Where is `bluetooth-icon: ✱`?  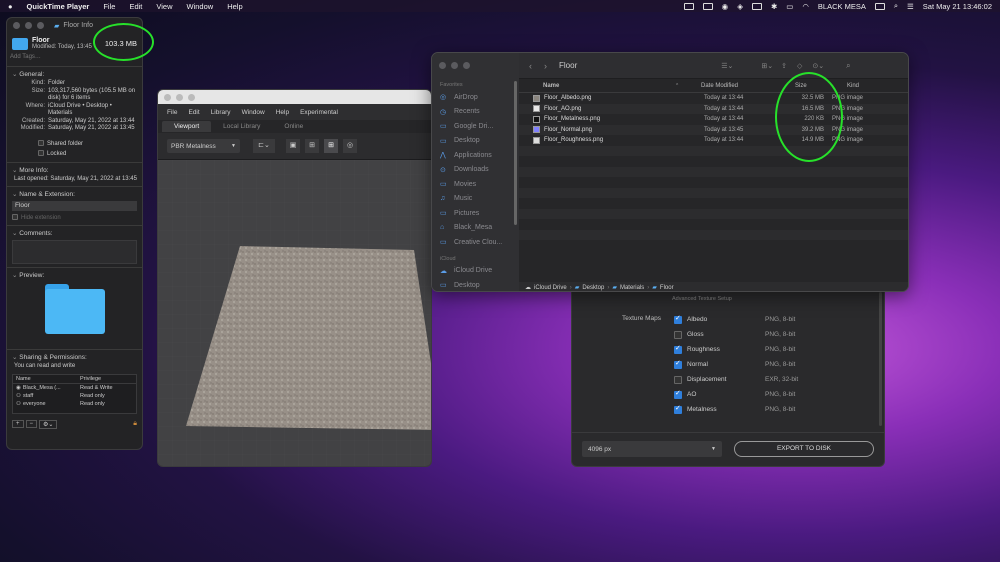 bluetooth-icon: ✱ is located at coordinates (774, 6).